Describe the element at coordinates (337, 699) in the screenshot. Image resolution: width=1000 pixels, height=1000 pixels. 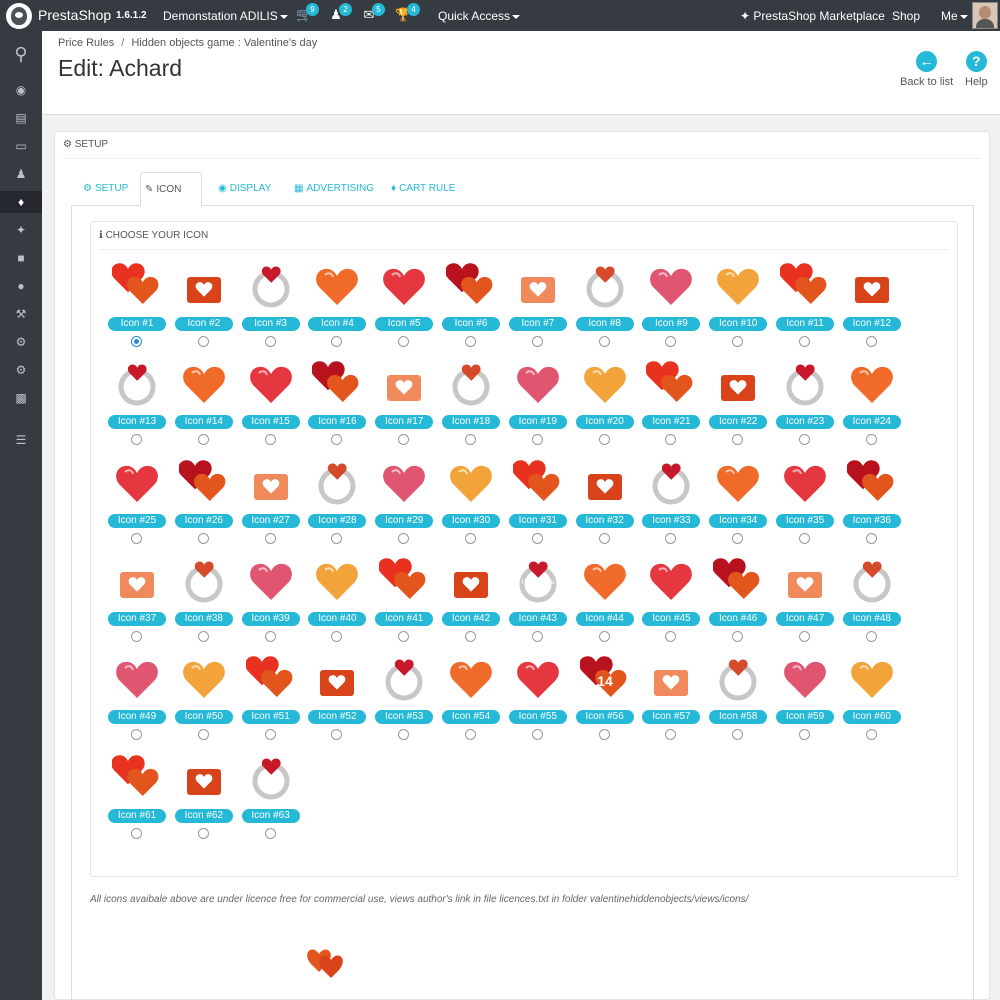
I see `icon-option: Icon #52` at that location.